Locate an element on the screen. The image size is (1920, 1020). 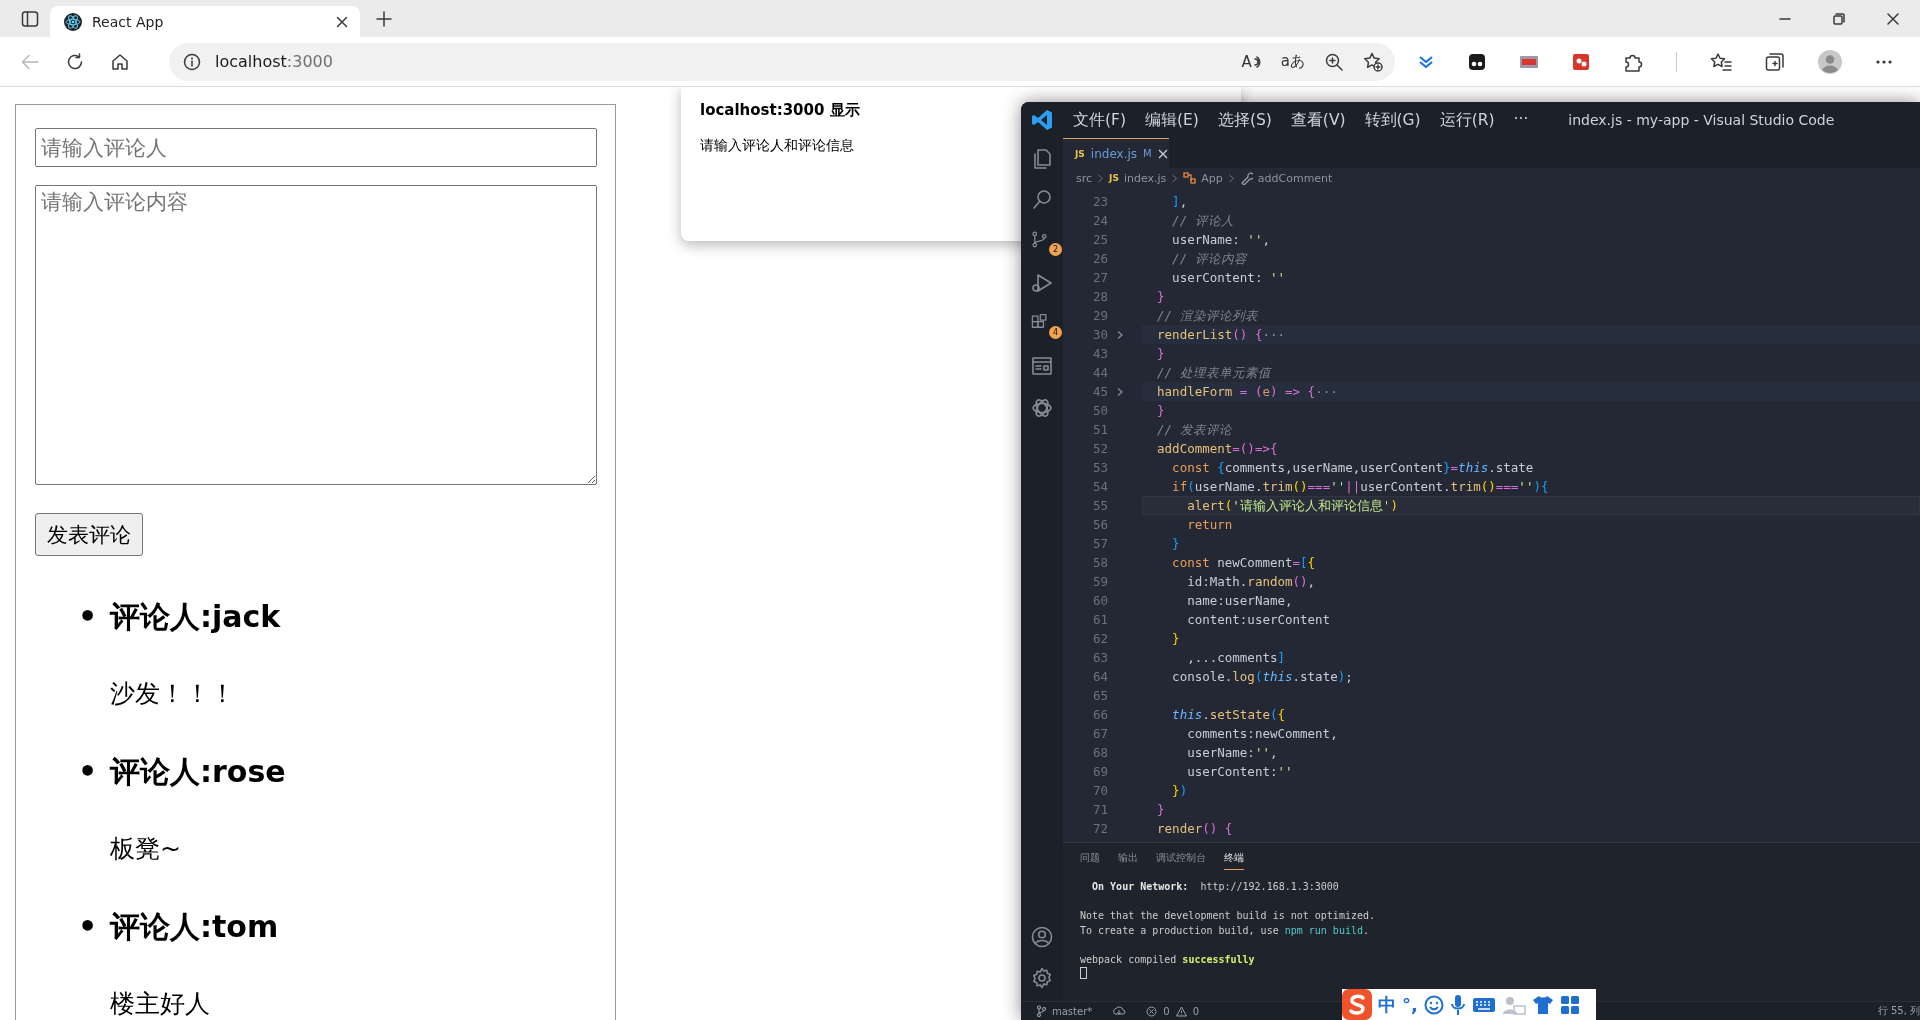
sync-icon is located at coordinates (1119, 1011).